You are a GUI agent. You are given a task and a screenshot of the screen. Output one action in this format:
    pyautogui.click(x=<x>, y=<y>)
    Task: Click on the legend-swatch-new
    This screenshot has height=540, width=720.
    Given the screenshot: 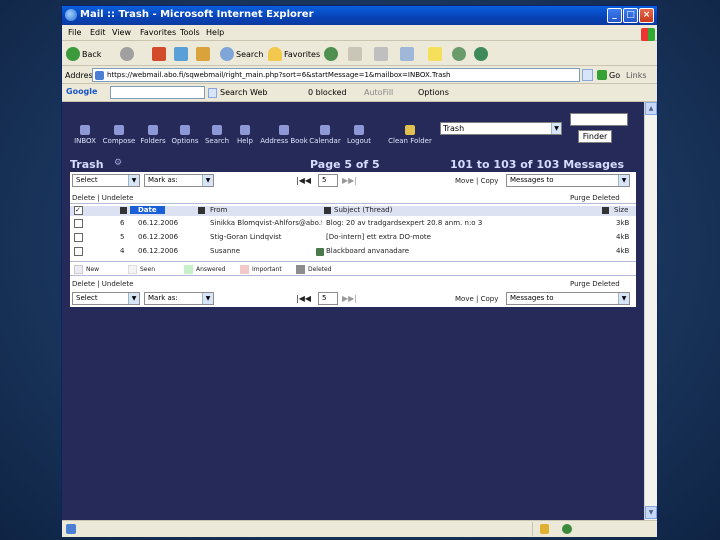 What is the action you would take?
    pyautogui.click(x=78, y=269)
    